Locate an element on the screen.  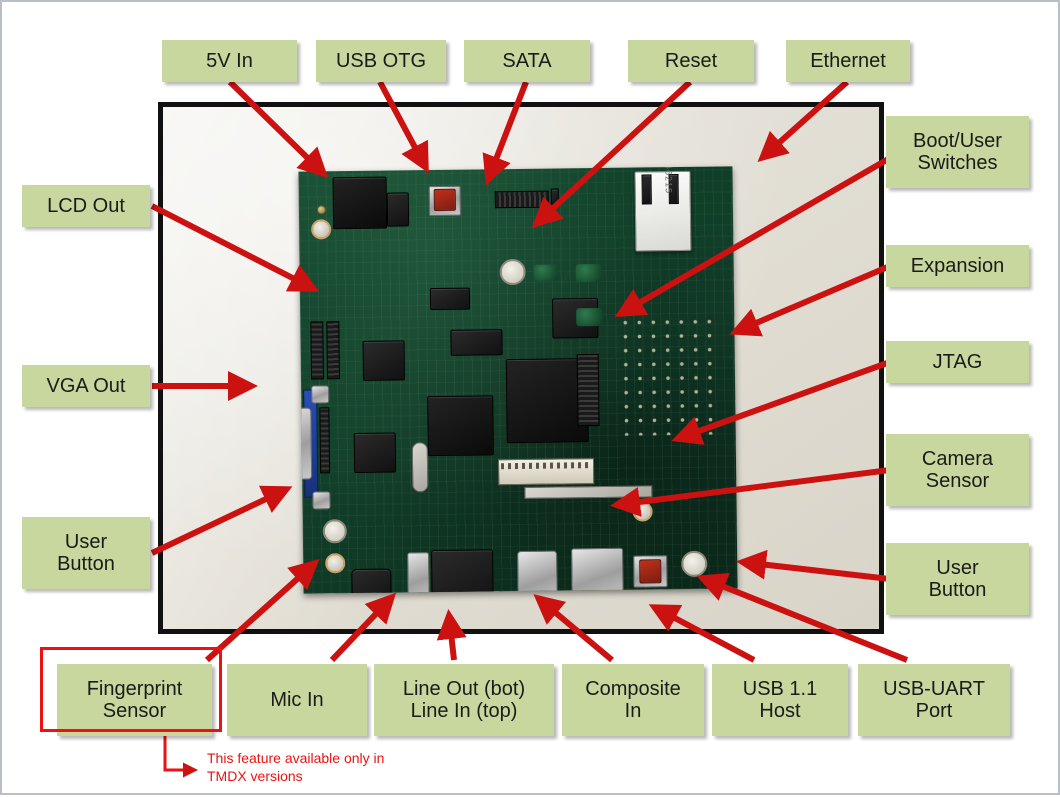
vga-screw-top is located at coordinates (320, 394).